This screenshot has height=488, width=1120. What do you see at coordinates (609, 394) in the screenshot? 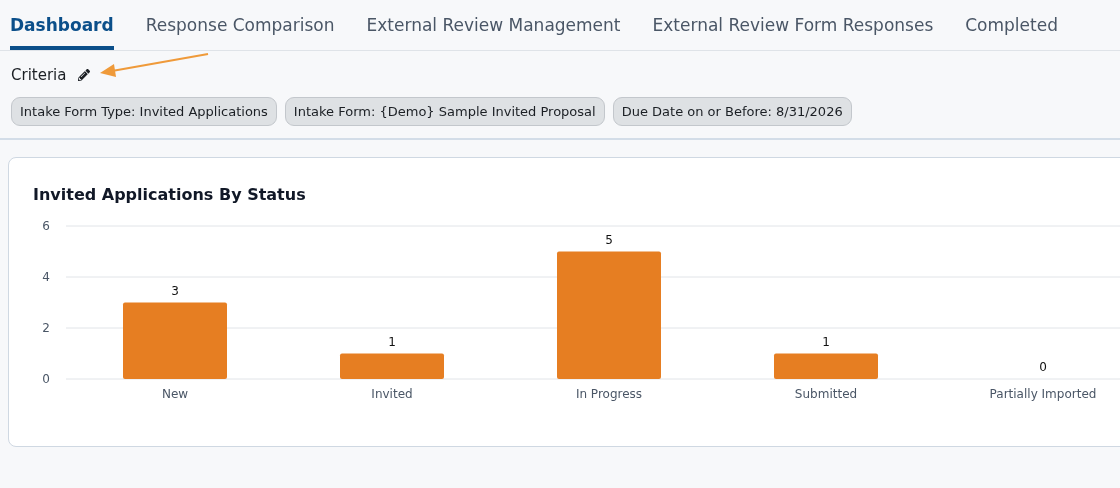
I see `x-axis-label: In Progress` at bounding box center [609, 394].